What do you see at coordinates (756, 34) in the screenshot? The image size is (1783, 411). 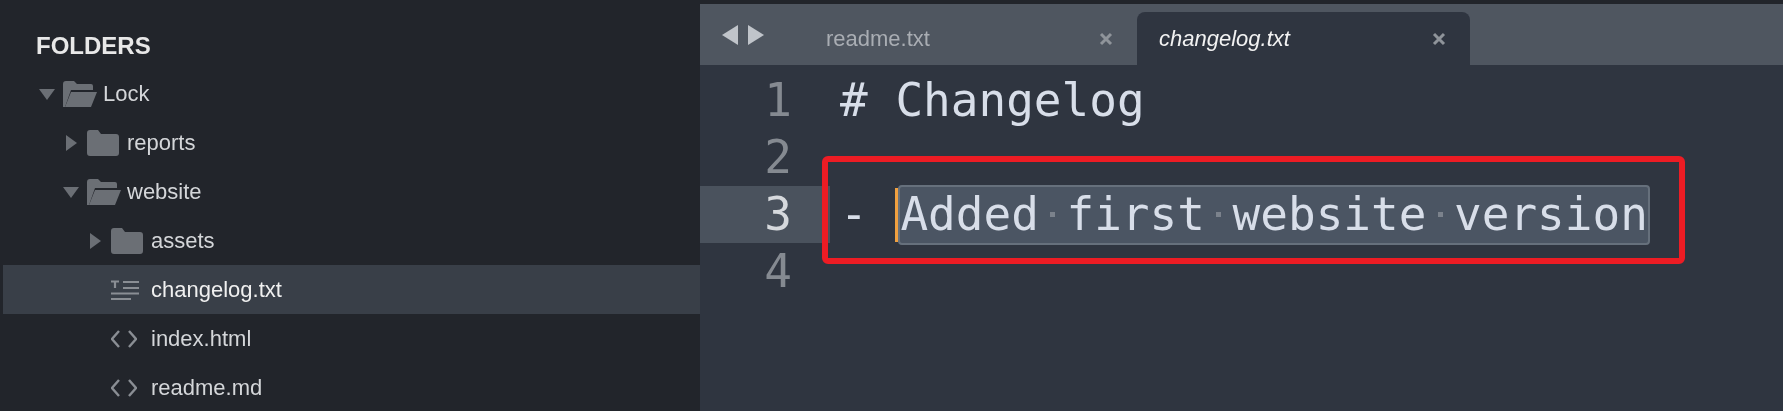 I see `forward-arrow-icon` at bounding box center [756, 34].